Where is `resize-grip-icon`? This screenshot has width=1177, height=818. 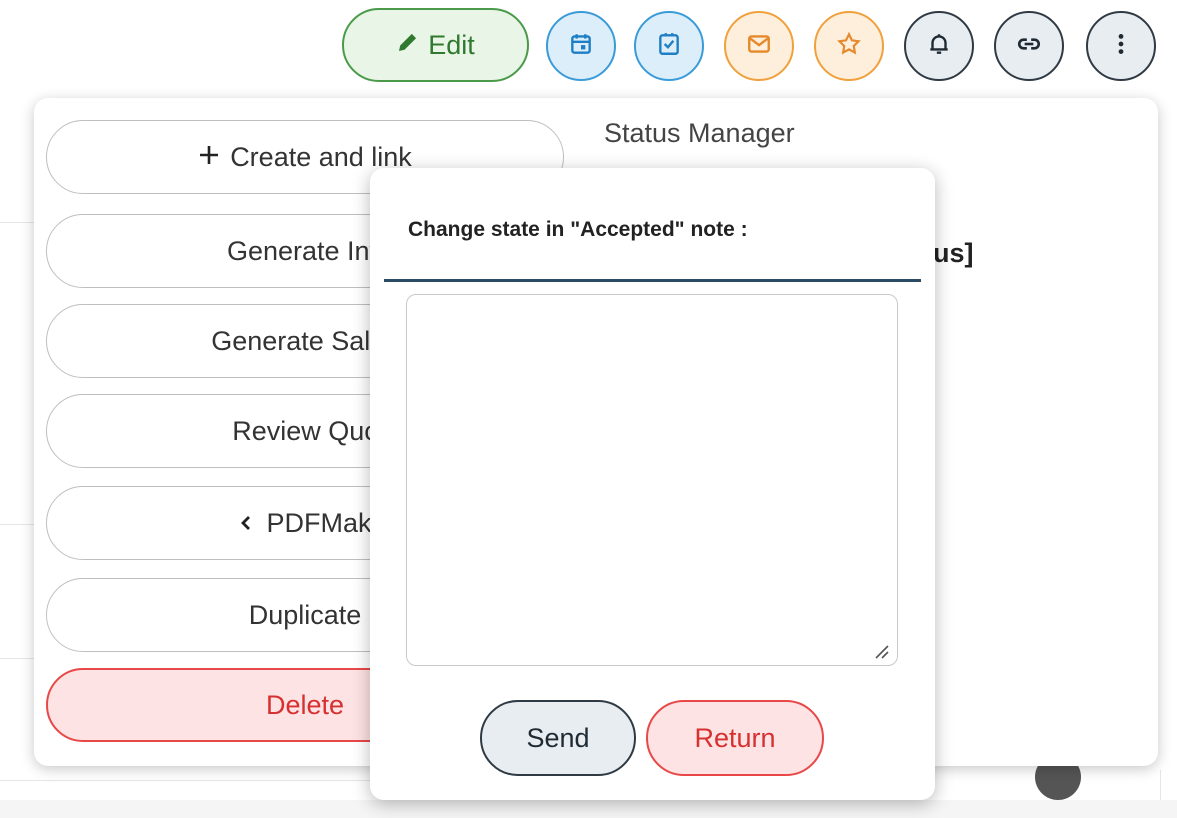 resize-grip-icon is located at coordinates (880, 650).